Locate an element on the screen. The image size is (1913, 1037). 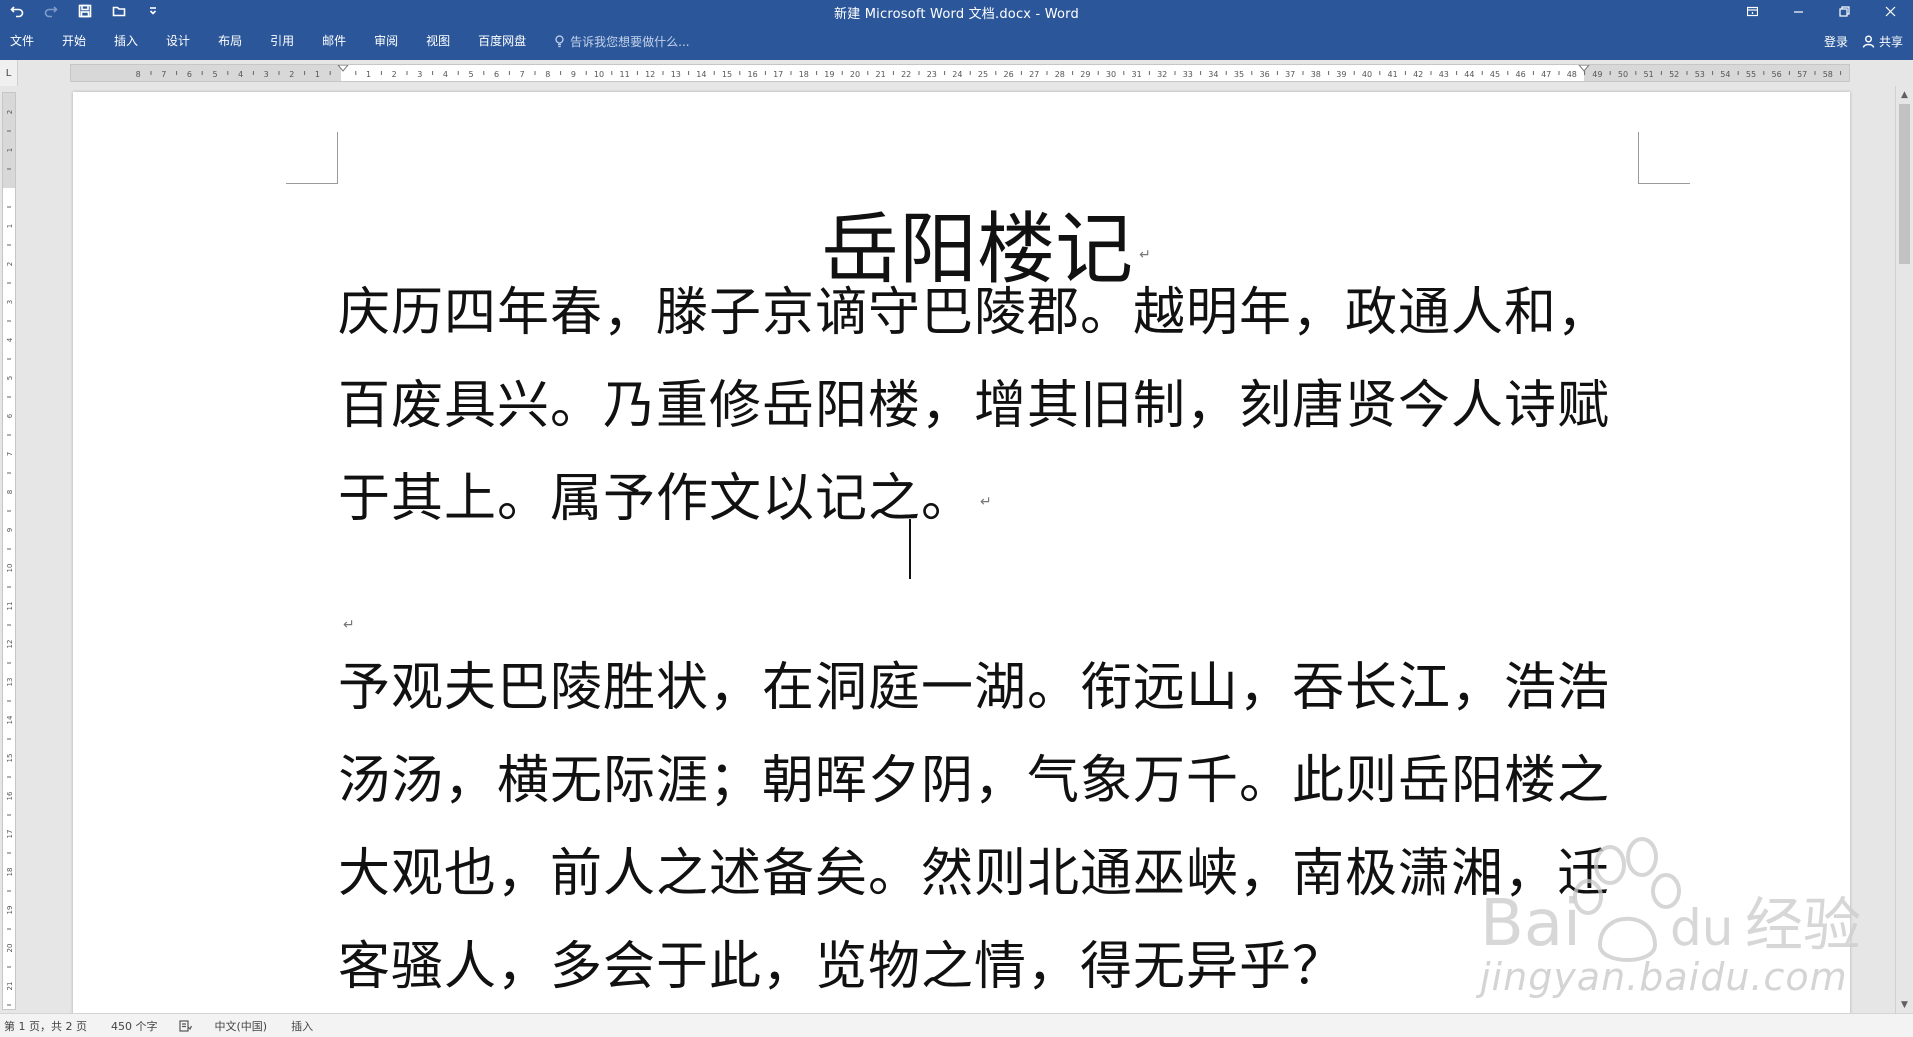
restore-icon is located at coordinates (1844, 11).